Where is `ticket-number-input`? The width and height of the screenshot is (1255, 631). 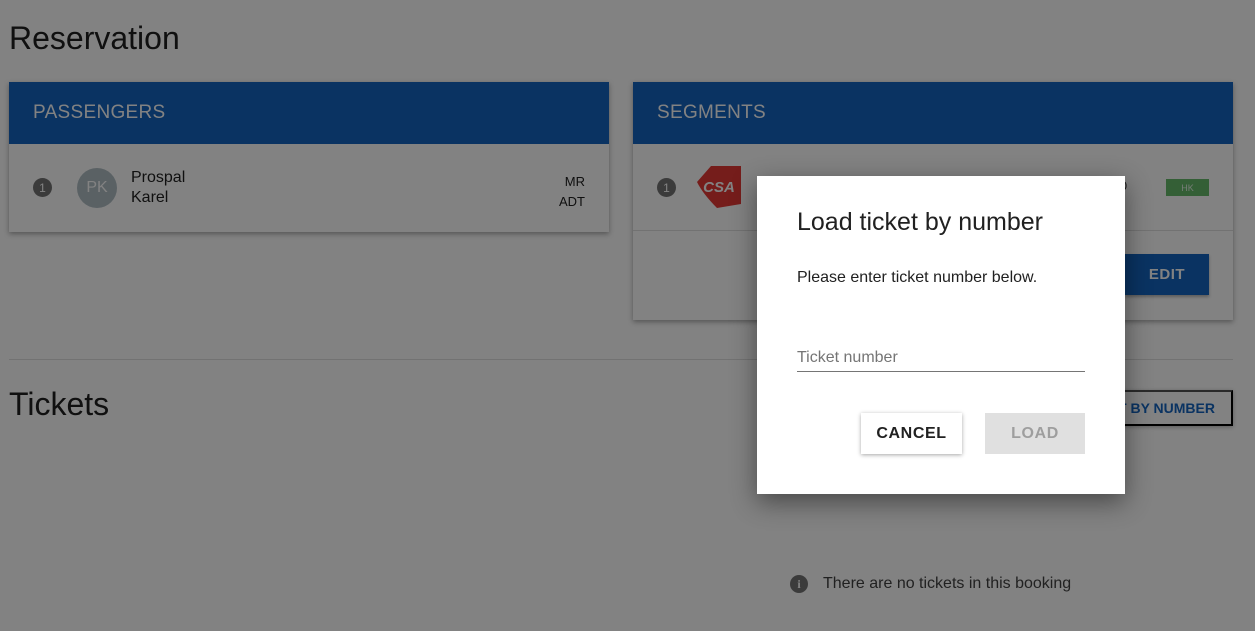
ticket-number-input is located at coordinates (941, 358).